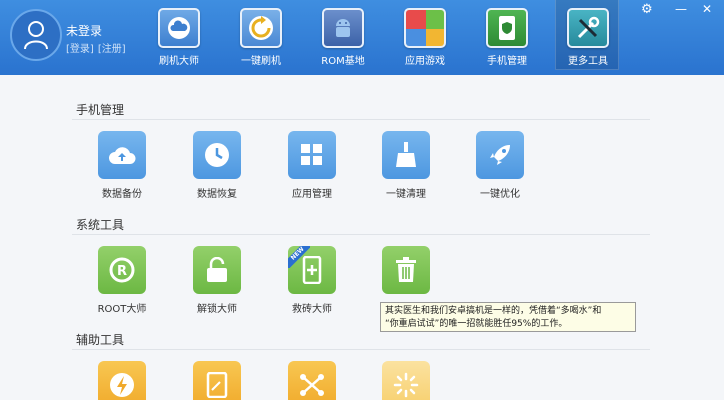 This screenshot has height=400, width=724. Describe the element at coordinates (406, 155) in the screenshot. I see `broom-icon` at that location.